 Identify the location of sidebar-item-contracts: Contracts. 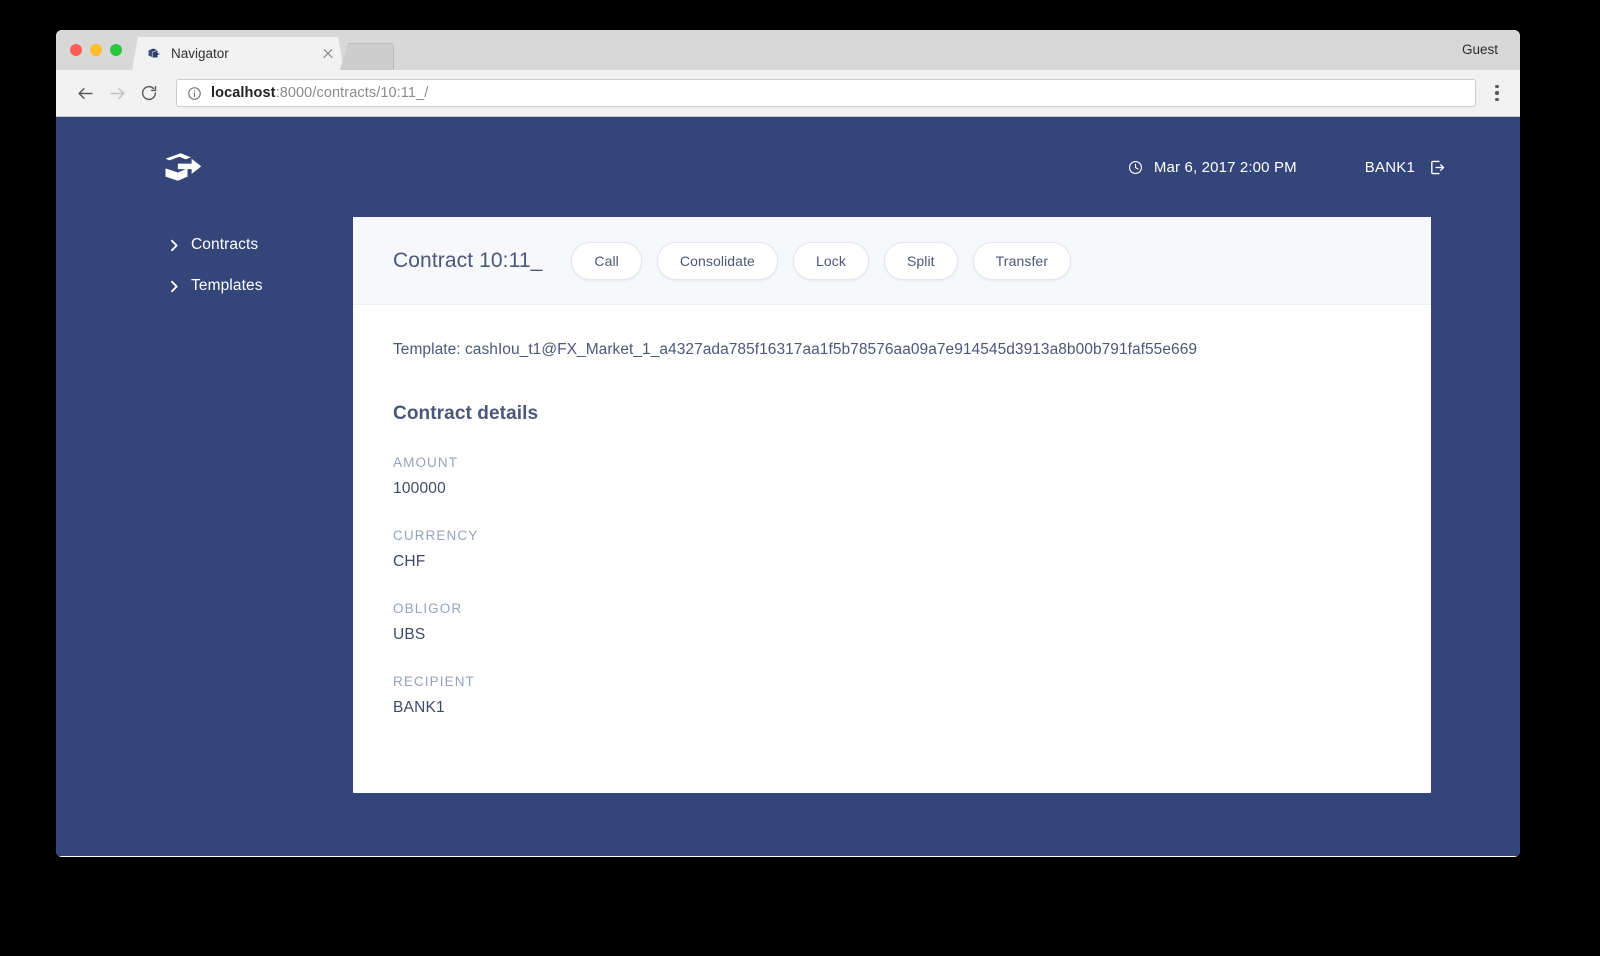
(230, 245).